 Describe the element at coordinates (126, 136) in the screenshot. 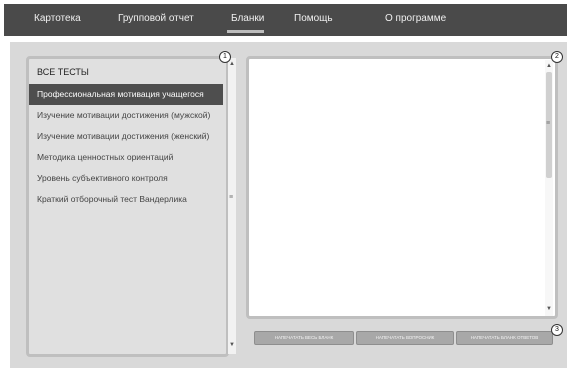

I see `list-item-test: Изучение мотивации достижения (женский)` at that location.